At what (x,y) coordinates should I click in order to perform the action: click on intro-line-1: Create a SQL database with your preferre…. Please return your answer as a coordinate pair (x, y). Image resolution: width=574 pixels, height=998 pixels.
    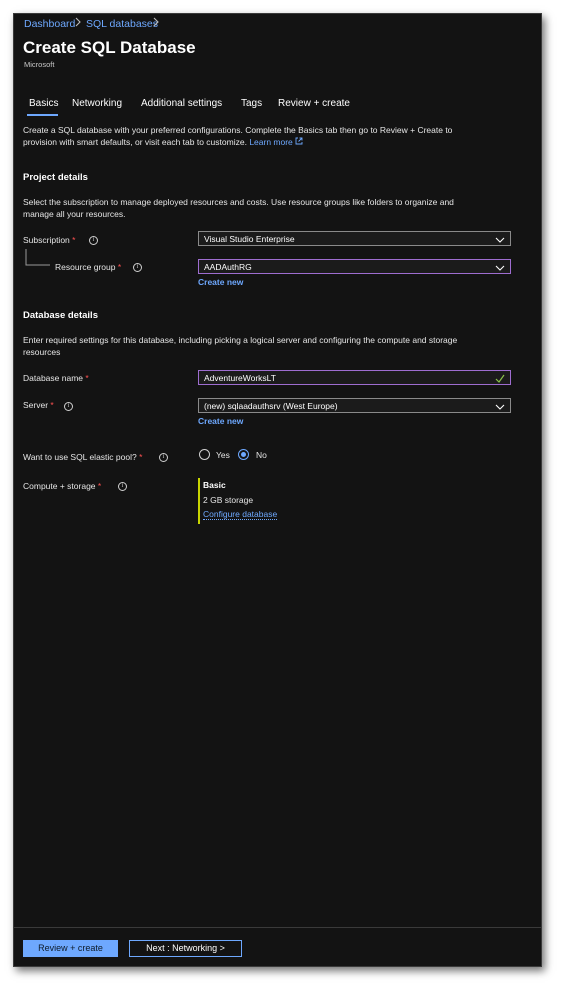
    Looking at the image, I should click on (238, 130).